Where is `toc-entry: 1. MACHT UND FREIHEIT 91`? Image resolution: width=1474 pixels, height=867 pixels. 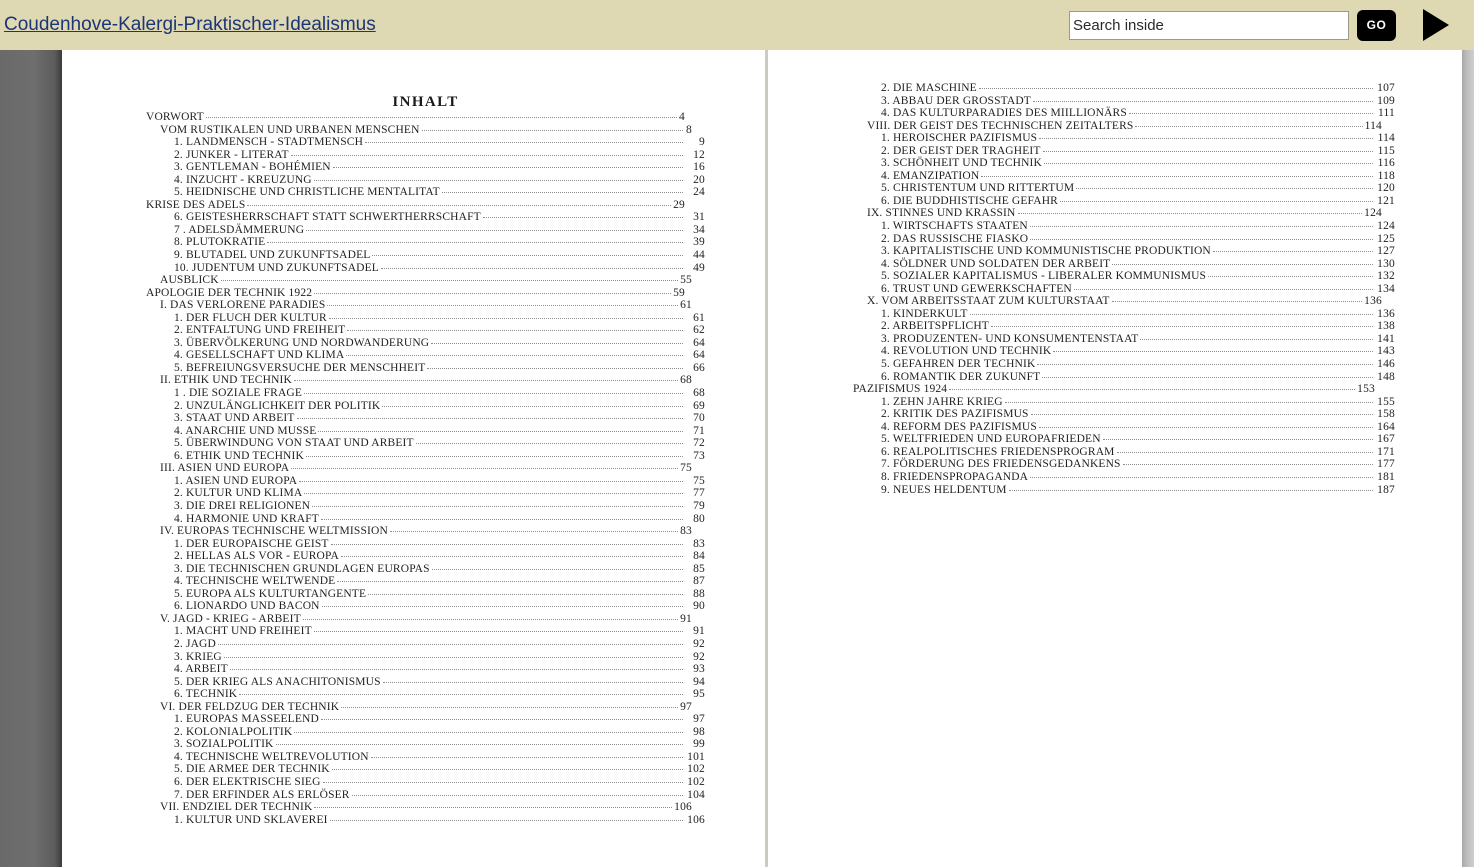 toc-entry: 1. MACHT UND FREIHEIT 91 is located at coordinates (425, 631).